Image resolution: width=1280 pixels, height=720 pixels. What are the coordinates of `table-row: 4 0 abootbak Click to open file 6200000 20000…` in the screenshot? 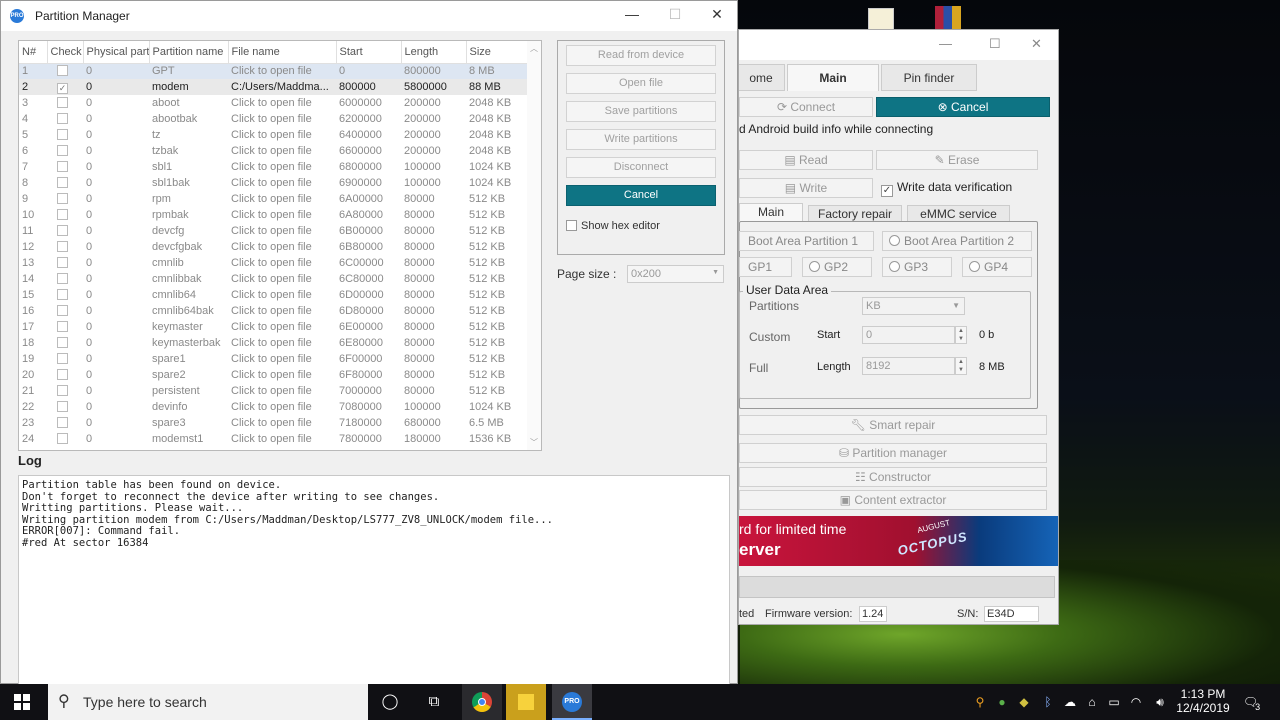 It's located at (274, 119).